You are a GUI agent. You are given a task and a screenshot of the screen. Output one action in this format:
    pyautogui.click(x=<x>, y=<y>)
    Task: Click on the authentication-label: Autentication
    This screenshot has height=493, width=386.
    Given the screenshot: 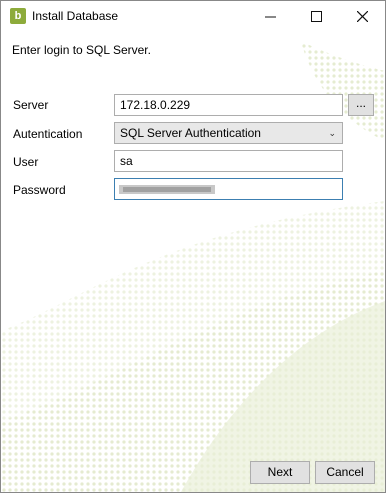 What is the action you would take?
    pyautogui.click(x=48, y=134)
    